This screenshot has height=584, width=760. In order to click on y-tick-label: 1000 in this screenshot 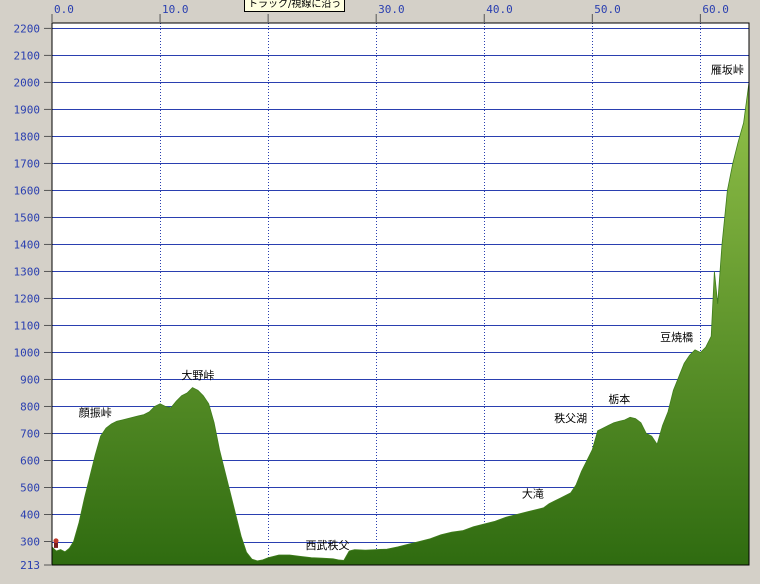, I will do `click(27, 352)`.